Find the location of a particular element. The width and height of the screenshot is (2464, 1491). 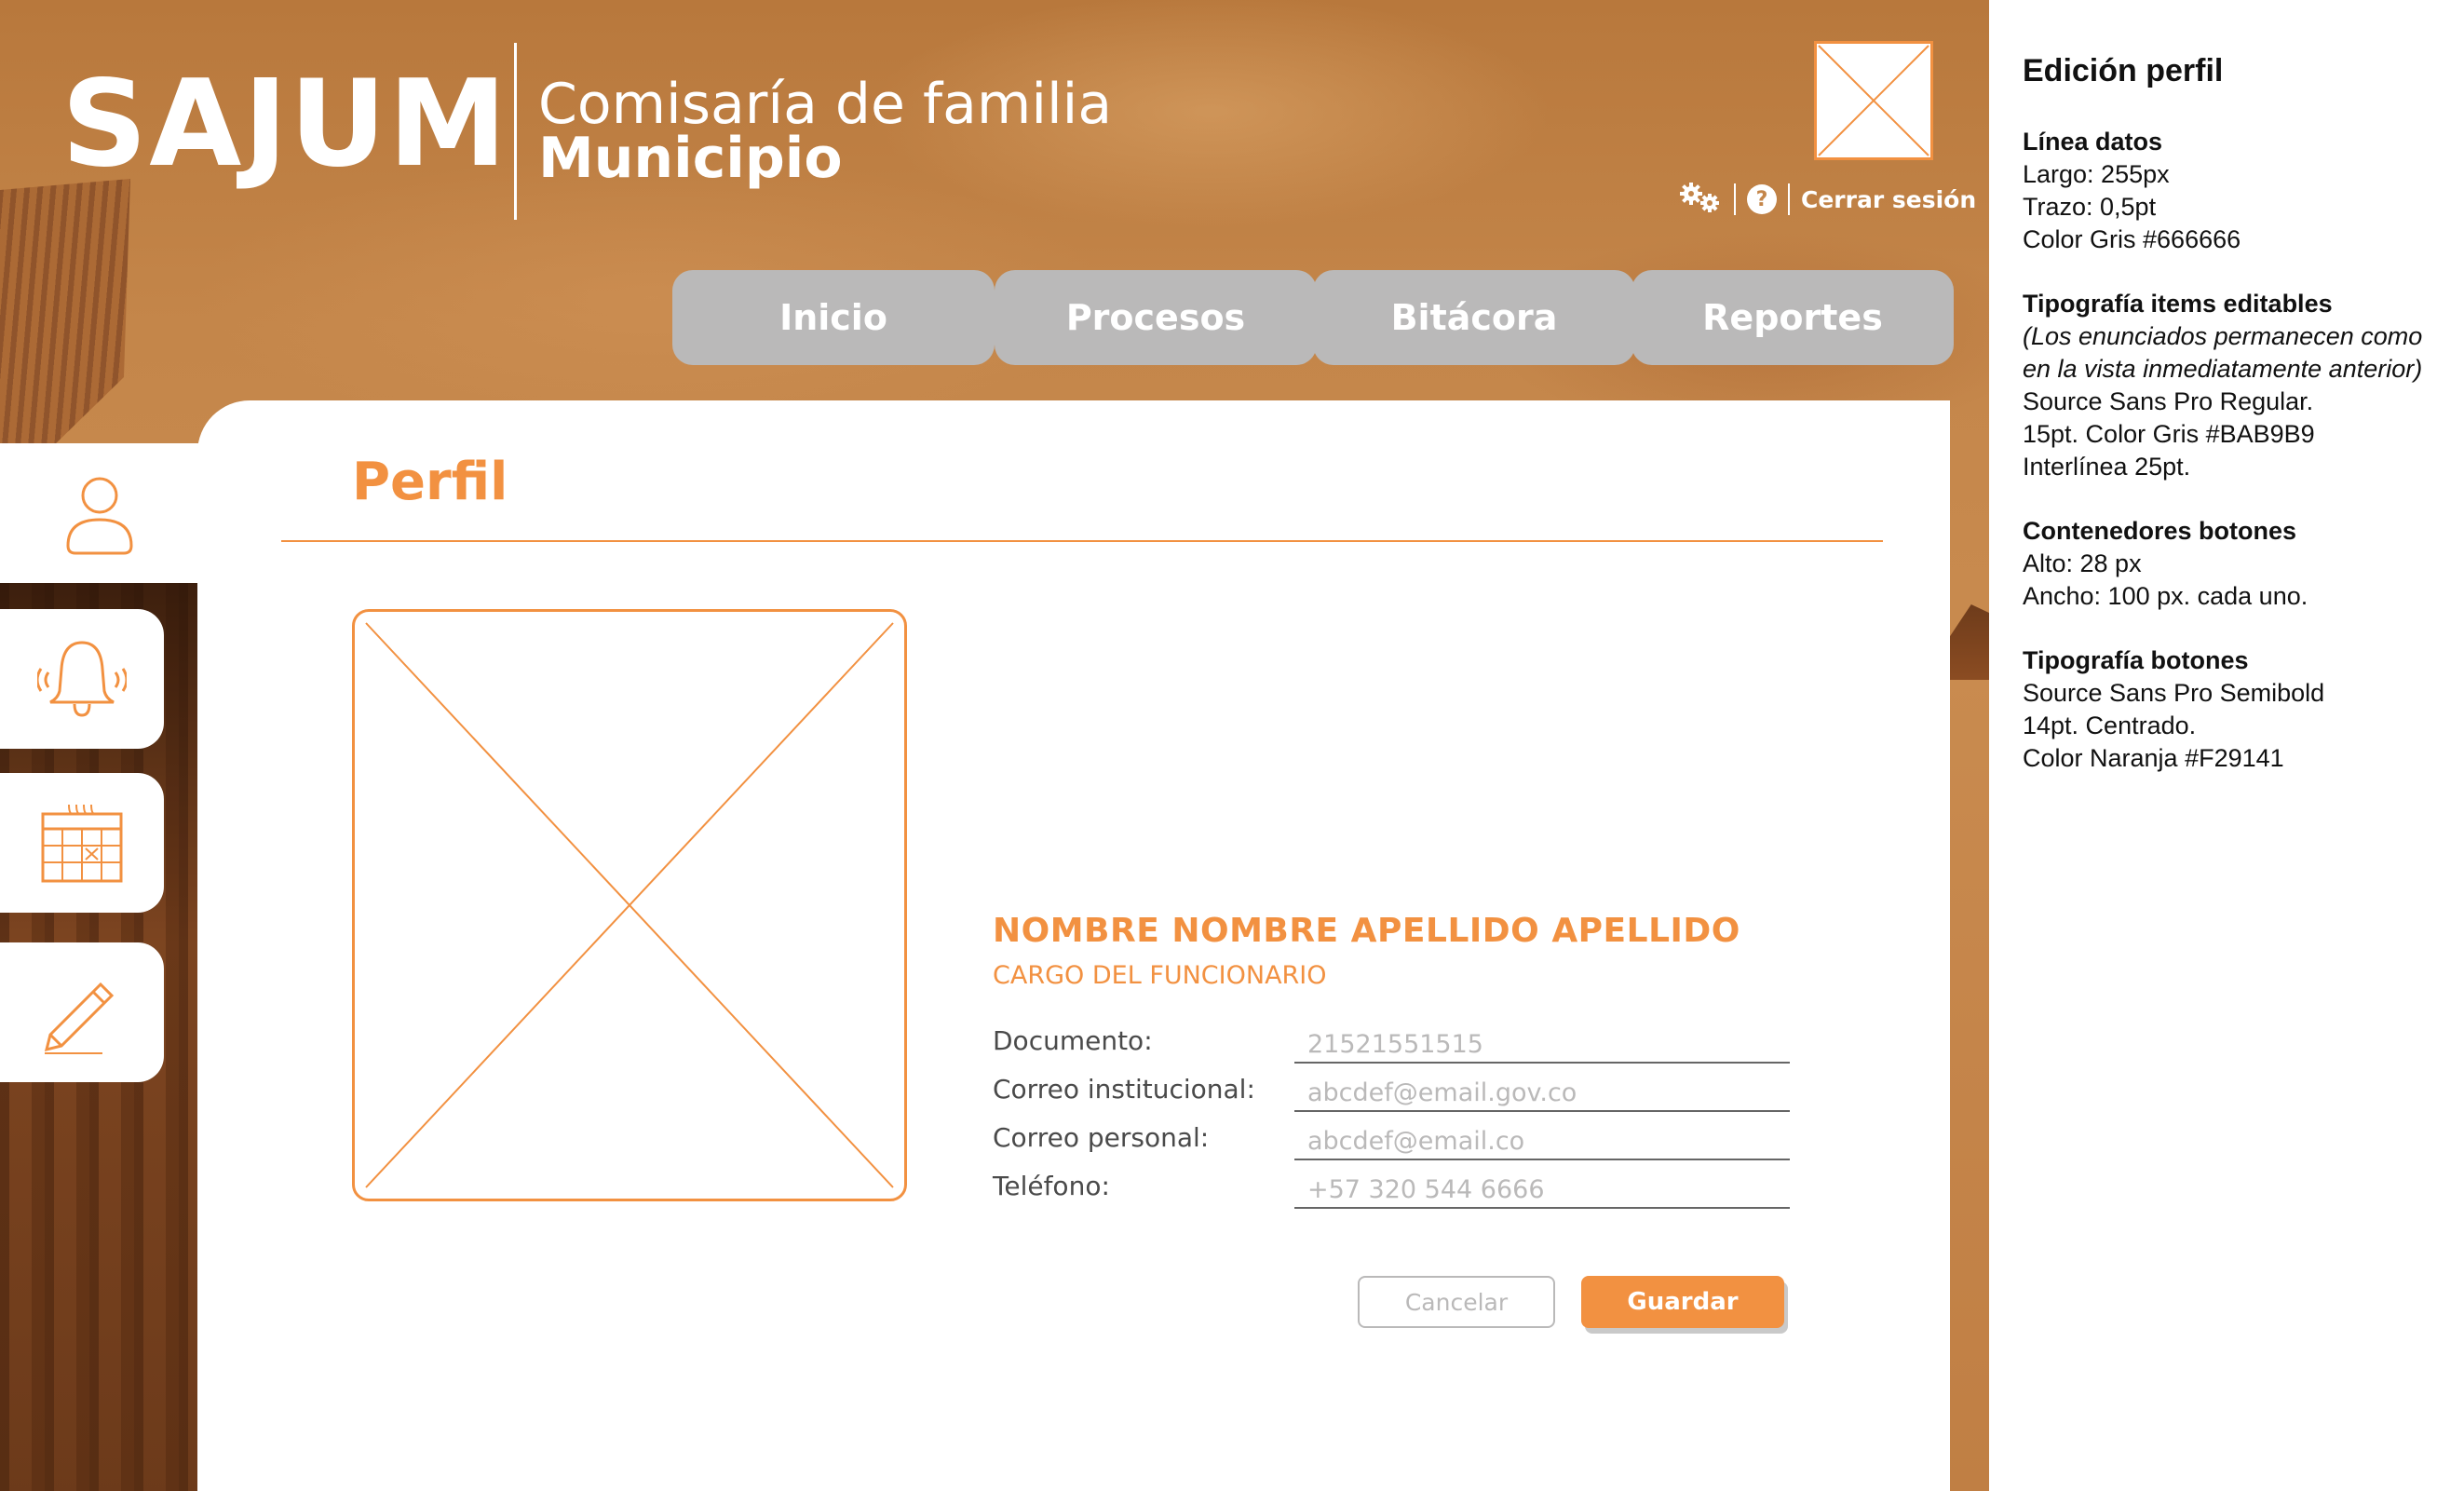

bell-icon is located at coordinates (82, 679).